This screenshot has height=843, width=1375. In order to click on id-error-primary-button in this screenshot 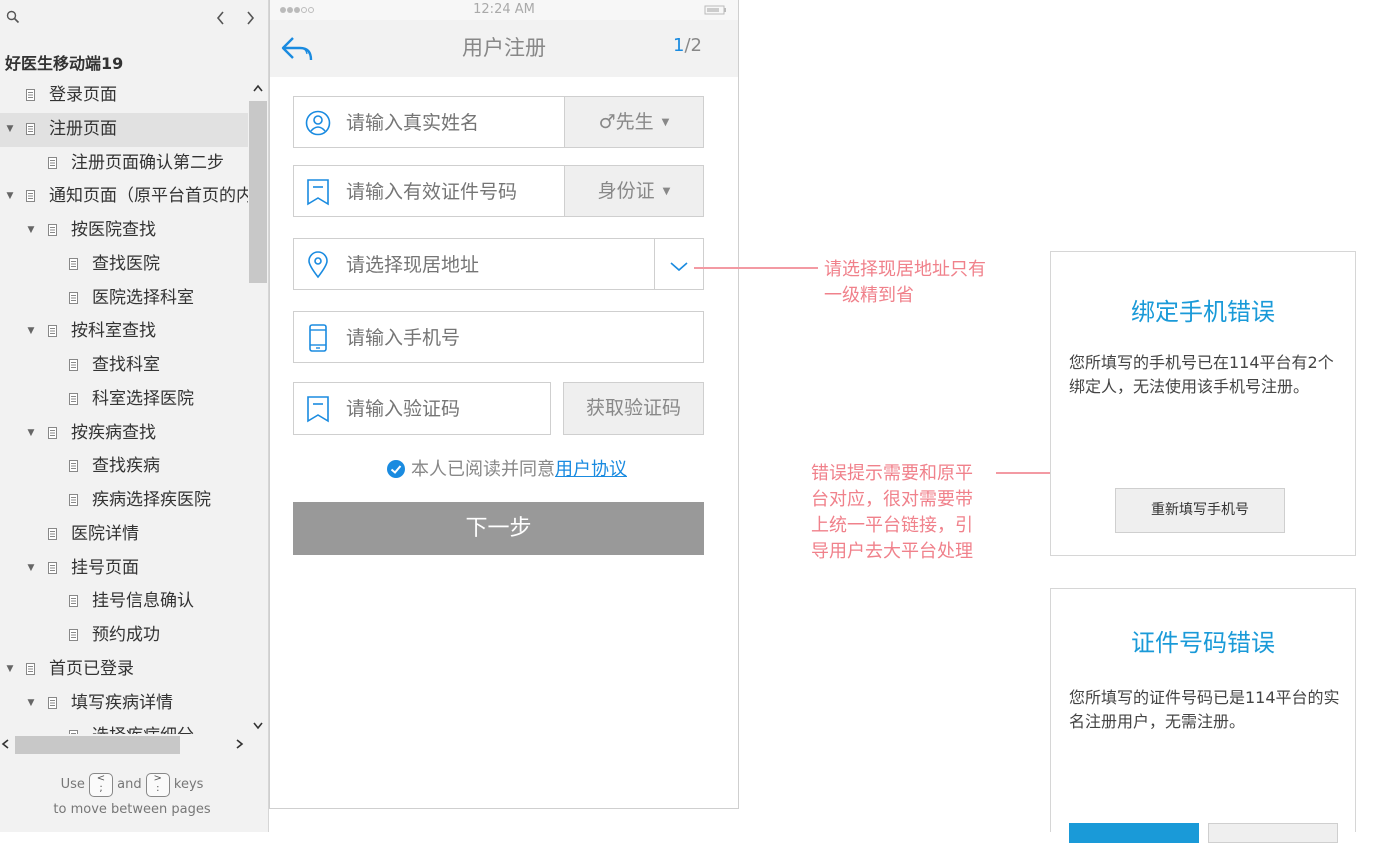, I will do `click(1134, 833)`.